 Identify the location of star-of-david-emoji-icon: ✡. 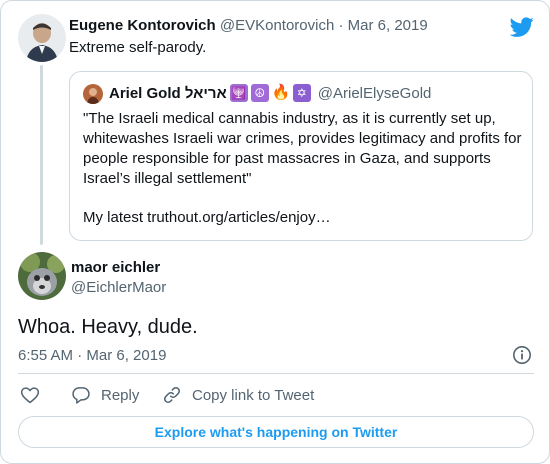
(301, 93).